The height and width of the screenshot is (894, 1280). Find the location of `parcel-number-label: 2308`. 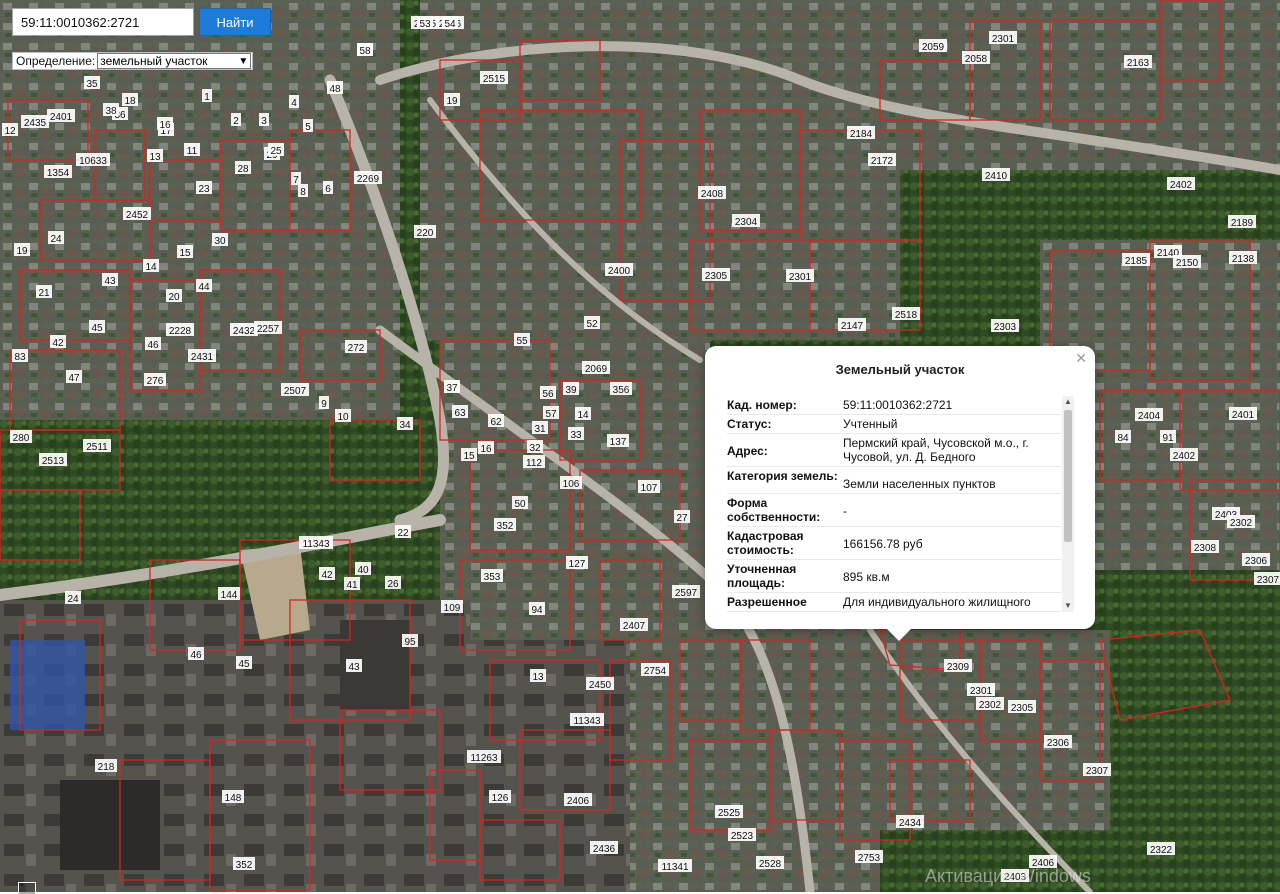

parcel-number-label: 2308 is located at coordinates (1205, 547).